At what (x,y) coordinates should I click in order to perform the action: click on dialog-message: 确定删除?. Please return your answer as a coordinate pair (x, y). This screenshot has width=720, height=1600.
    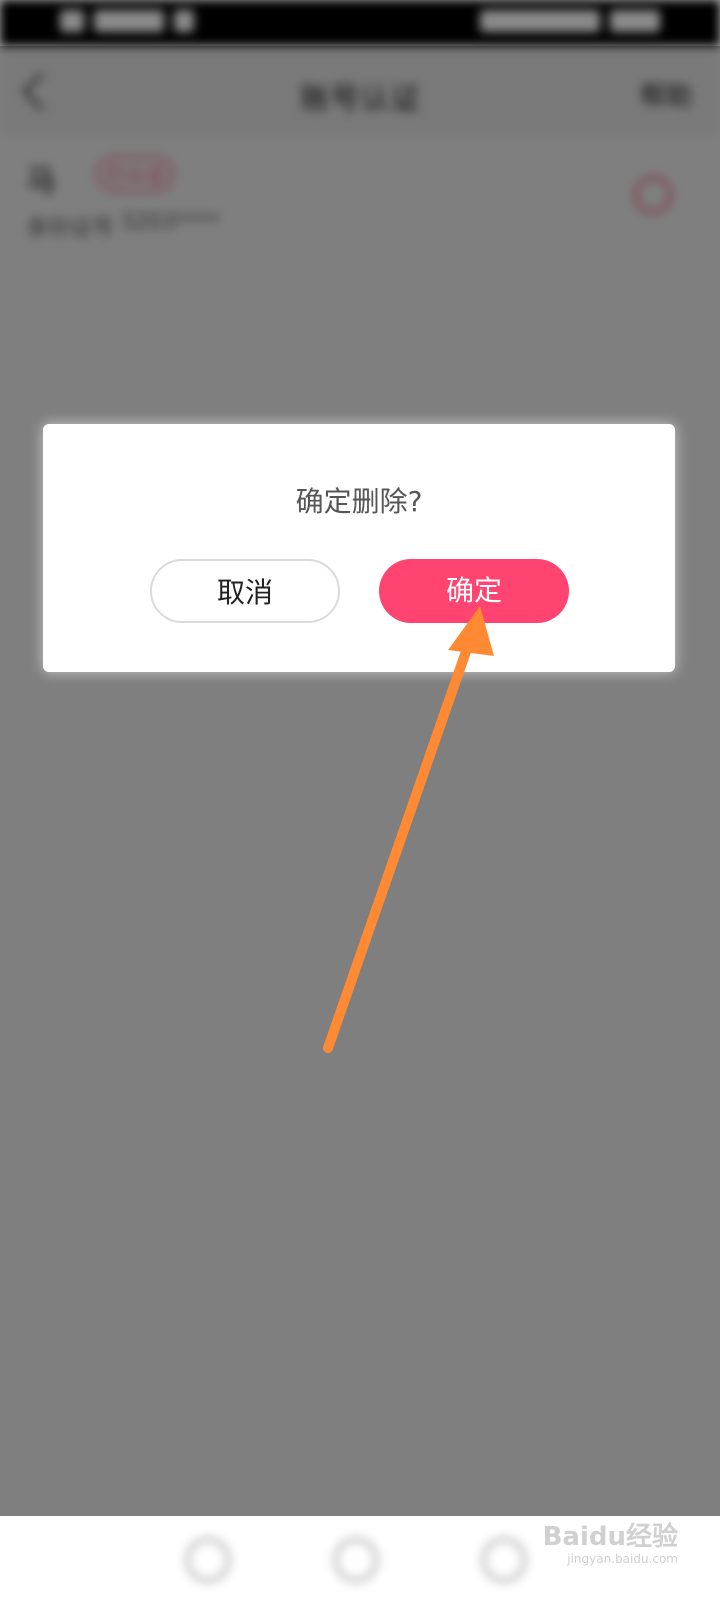
    Looking at the image, I should click on (359, 501).